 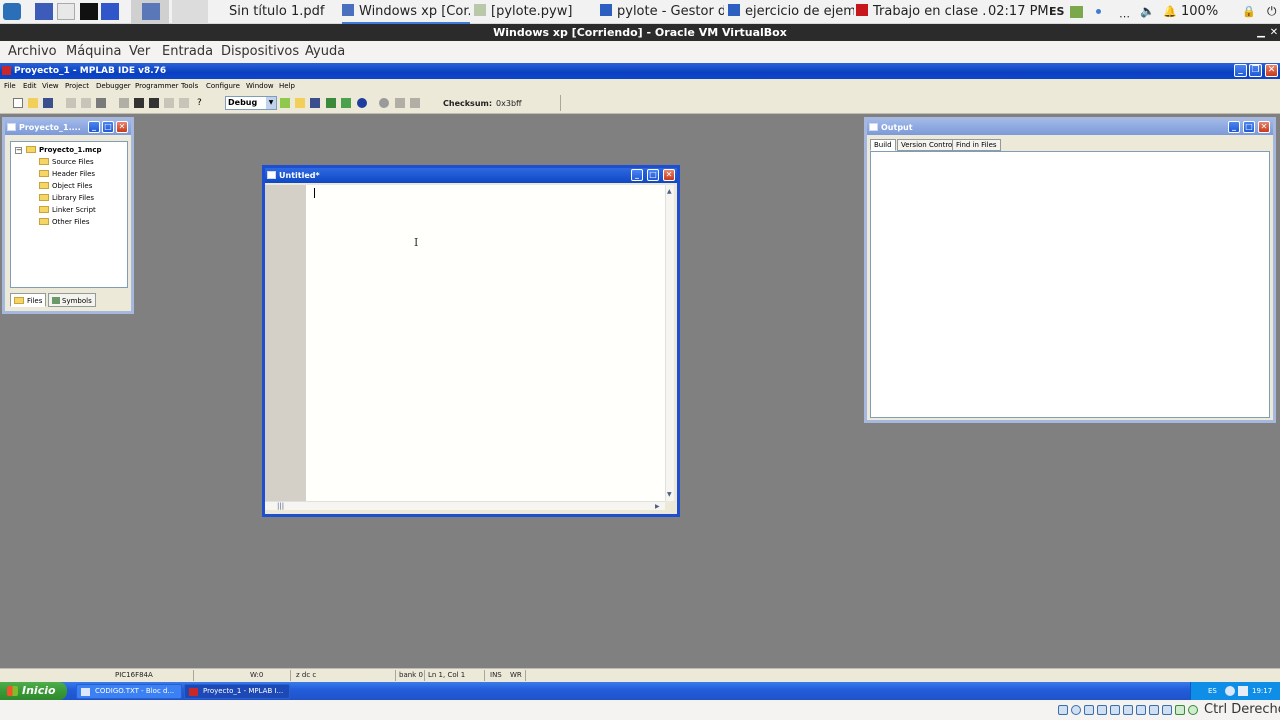 What do you see at coordinates (1272, 11) in the screenshot?
I see `power-icon: ⏻` at bounding box center [1272, 11].